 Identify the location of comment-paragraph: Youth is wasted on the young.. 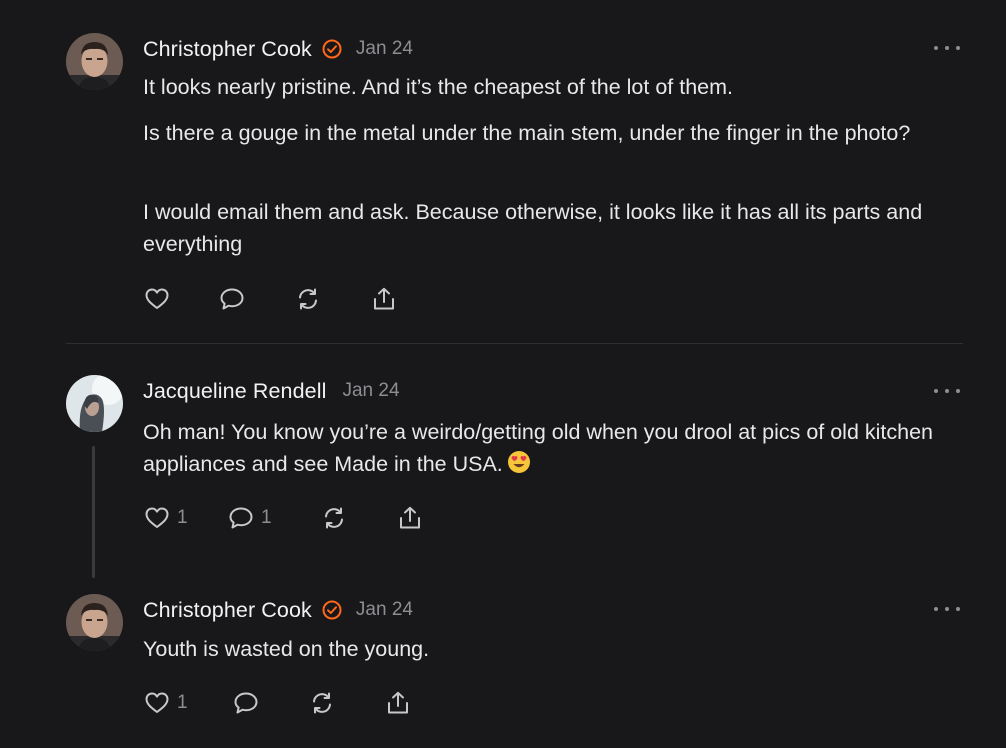
(286, 649).